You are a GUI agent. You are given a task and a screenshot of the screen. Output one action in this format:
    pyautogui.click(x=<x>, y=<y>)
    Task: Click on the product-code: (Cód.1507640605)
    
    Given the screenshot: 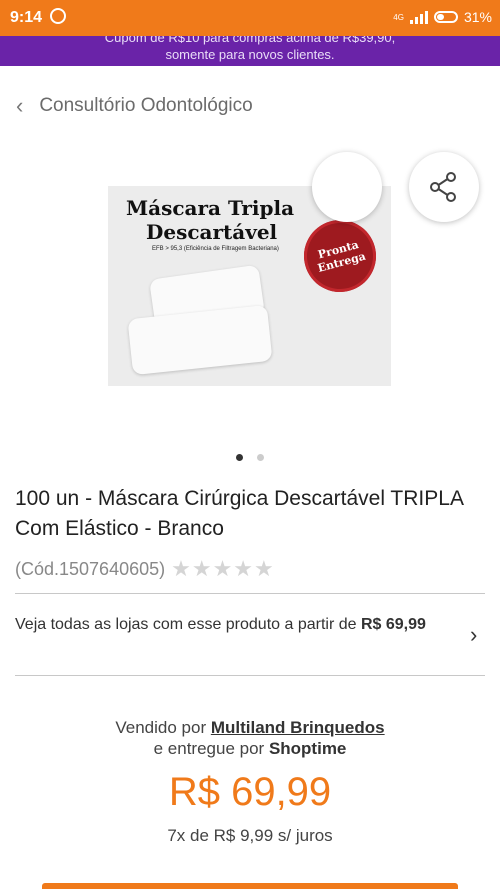 What is the action you would take?
    pyautogui.click(x=90, y=568)
    